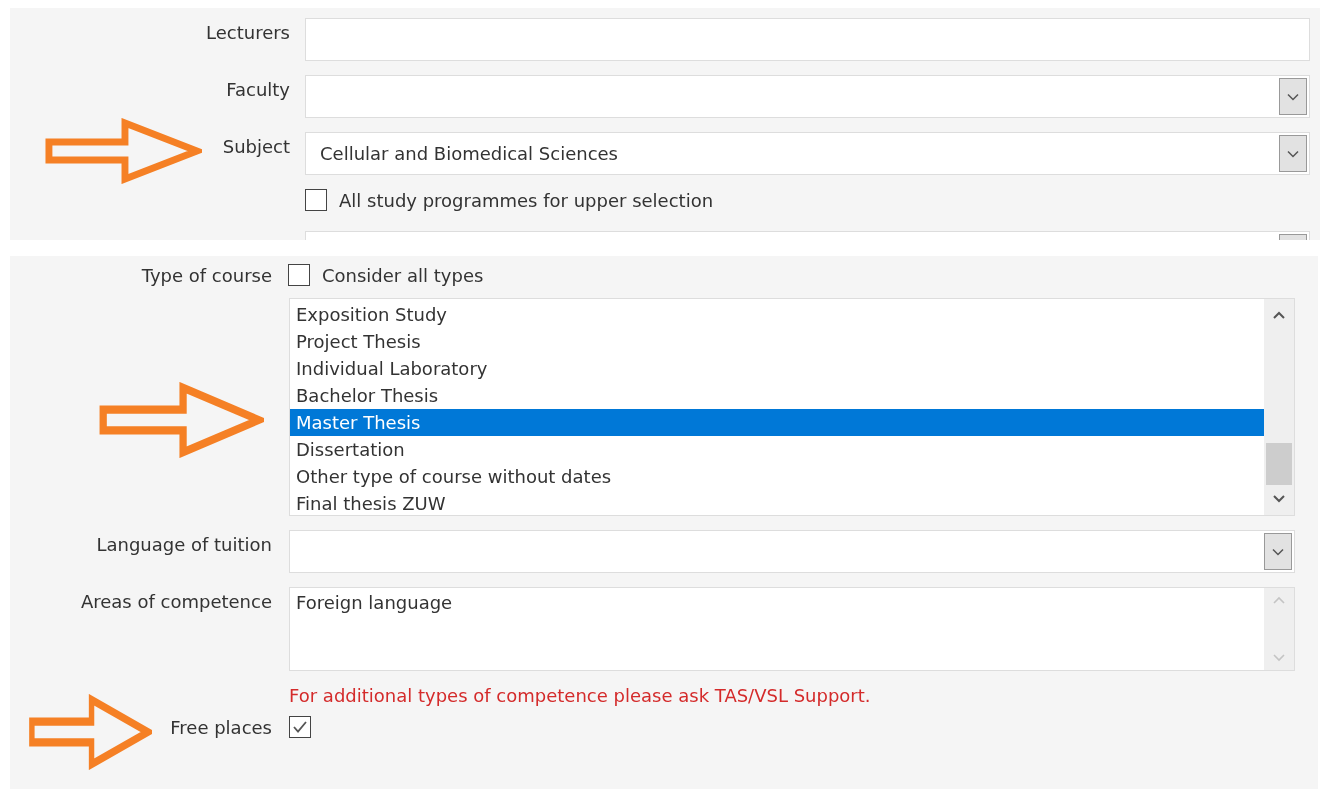 The width and height of the screenshot is (1322, 789). Describe the element at coordinates (777, 422) in the screenshot. I see `list-item: Master Thesis` at that location.